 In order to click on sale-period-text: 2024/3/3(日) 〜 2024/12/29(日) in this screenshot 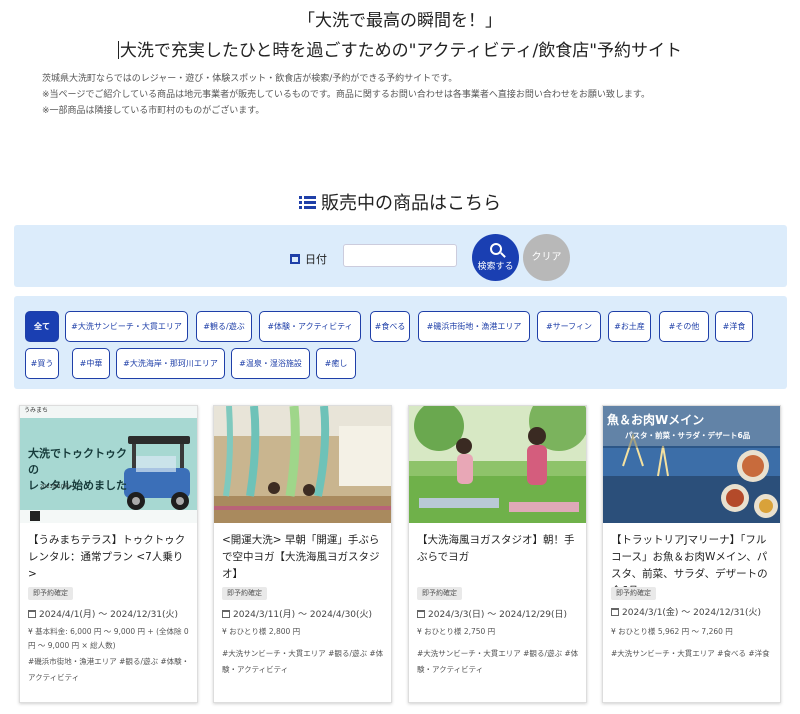, I will do `click(498, 615)`.